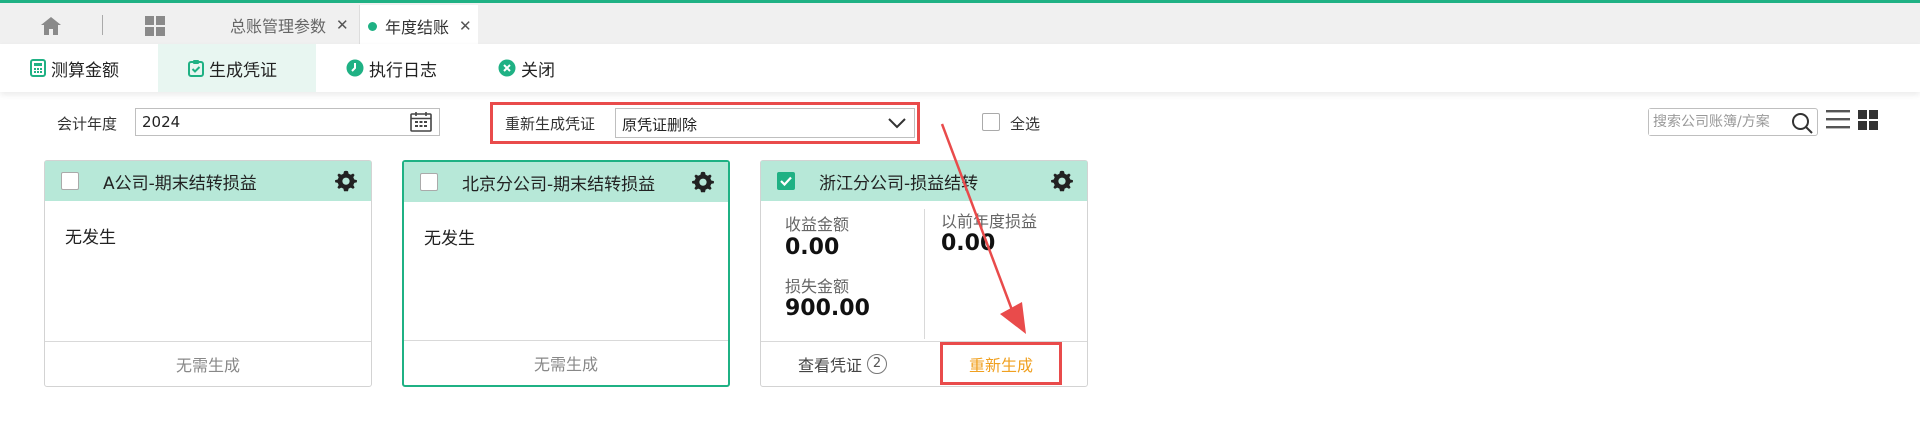 This screenshot has width=1920, height=430. What do you see at coordinates (421, 123) in the screenshot?
I see `calendar-icon` at bounding box center [421, 123].